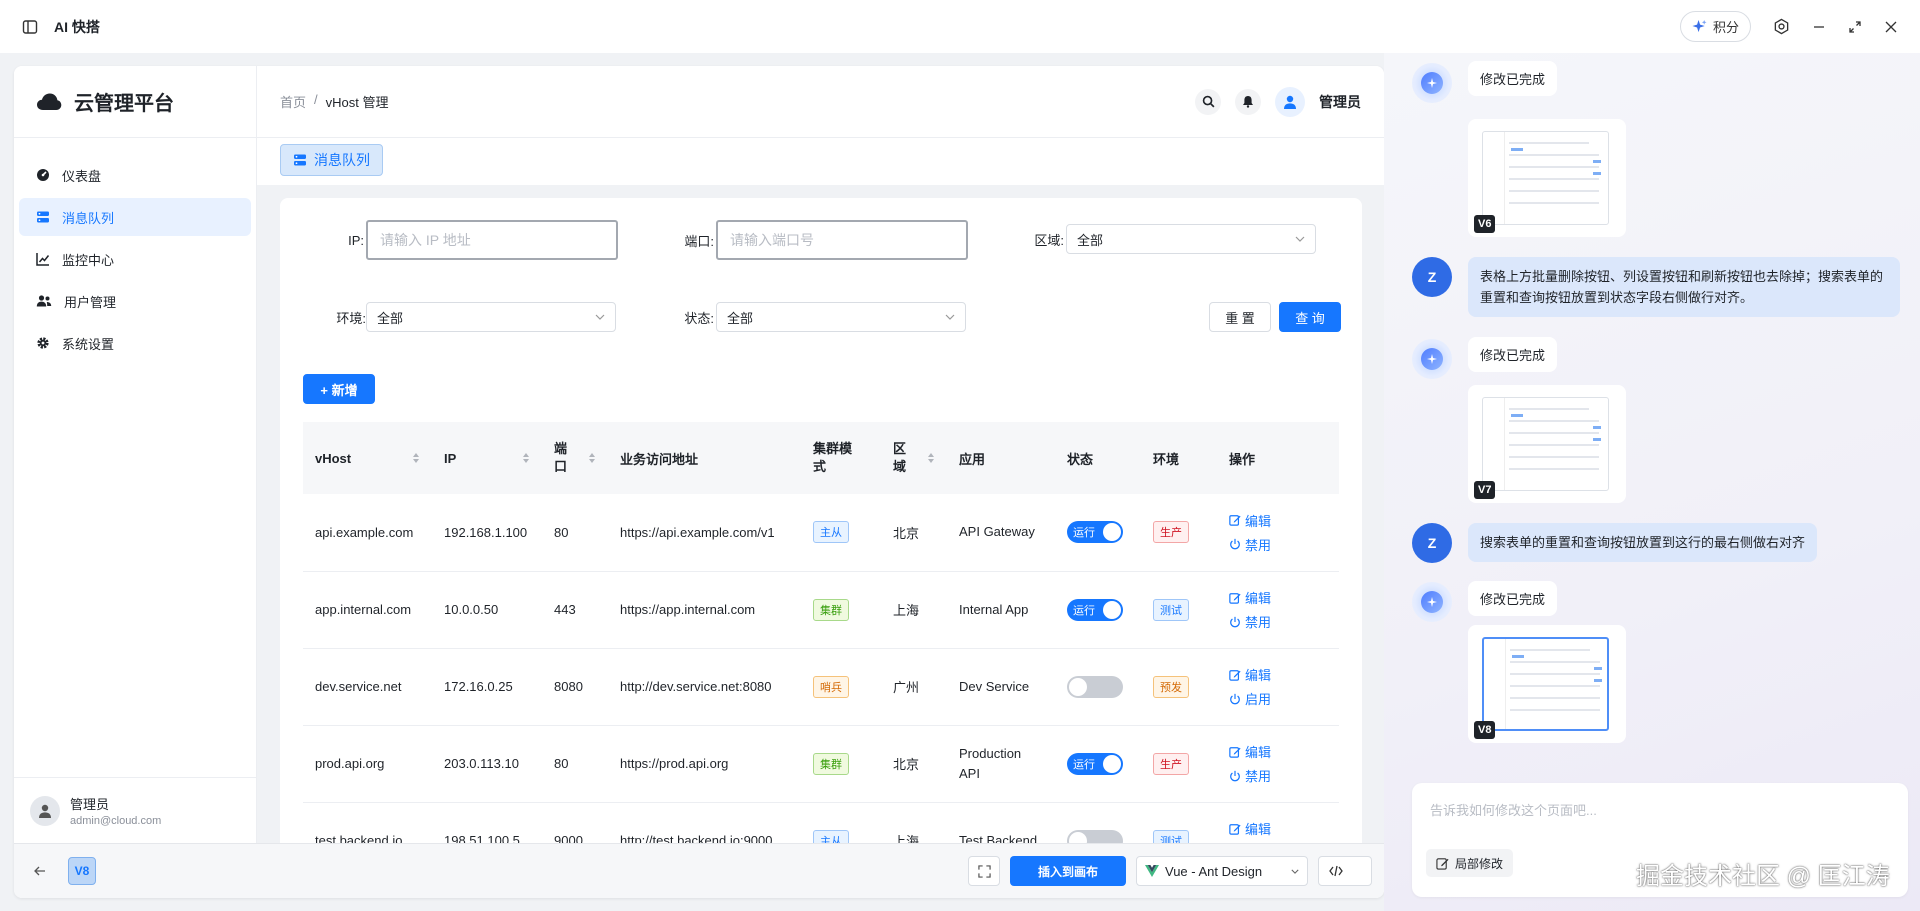  Describe the element at coordinates (77, 26) in the screenshot. I see `window-title: AI 快搭` at that location.